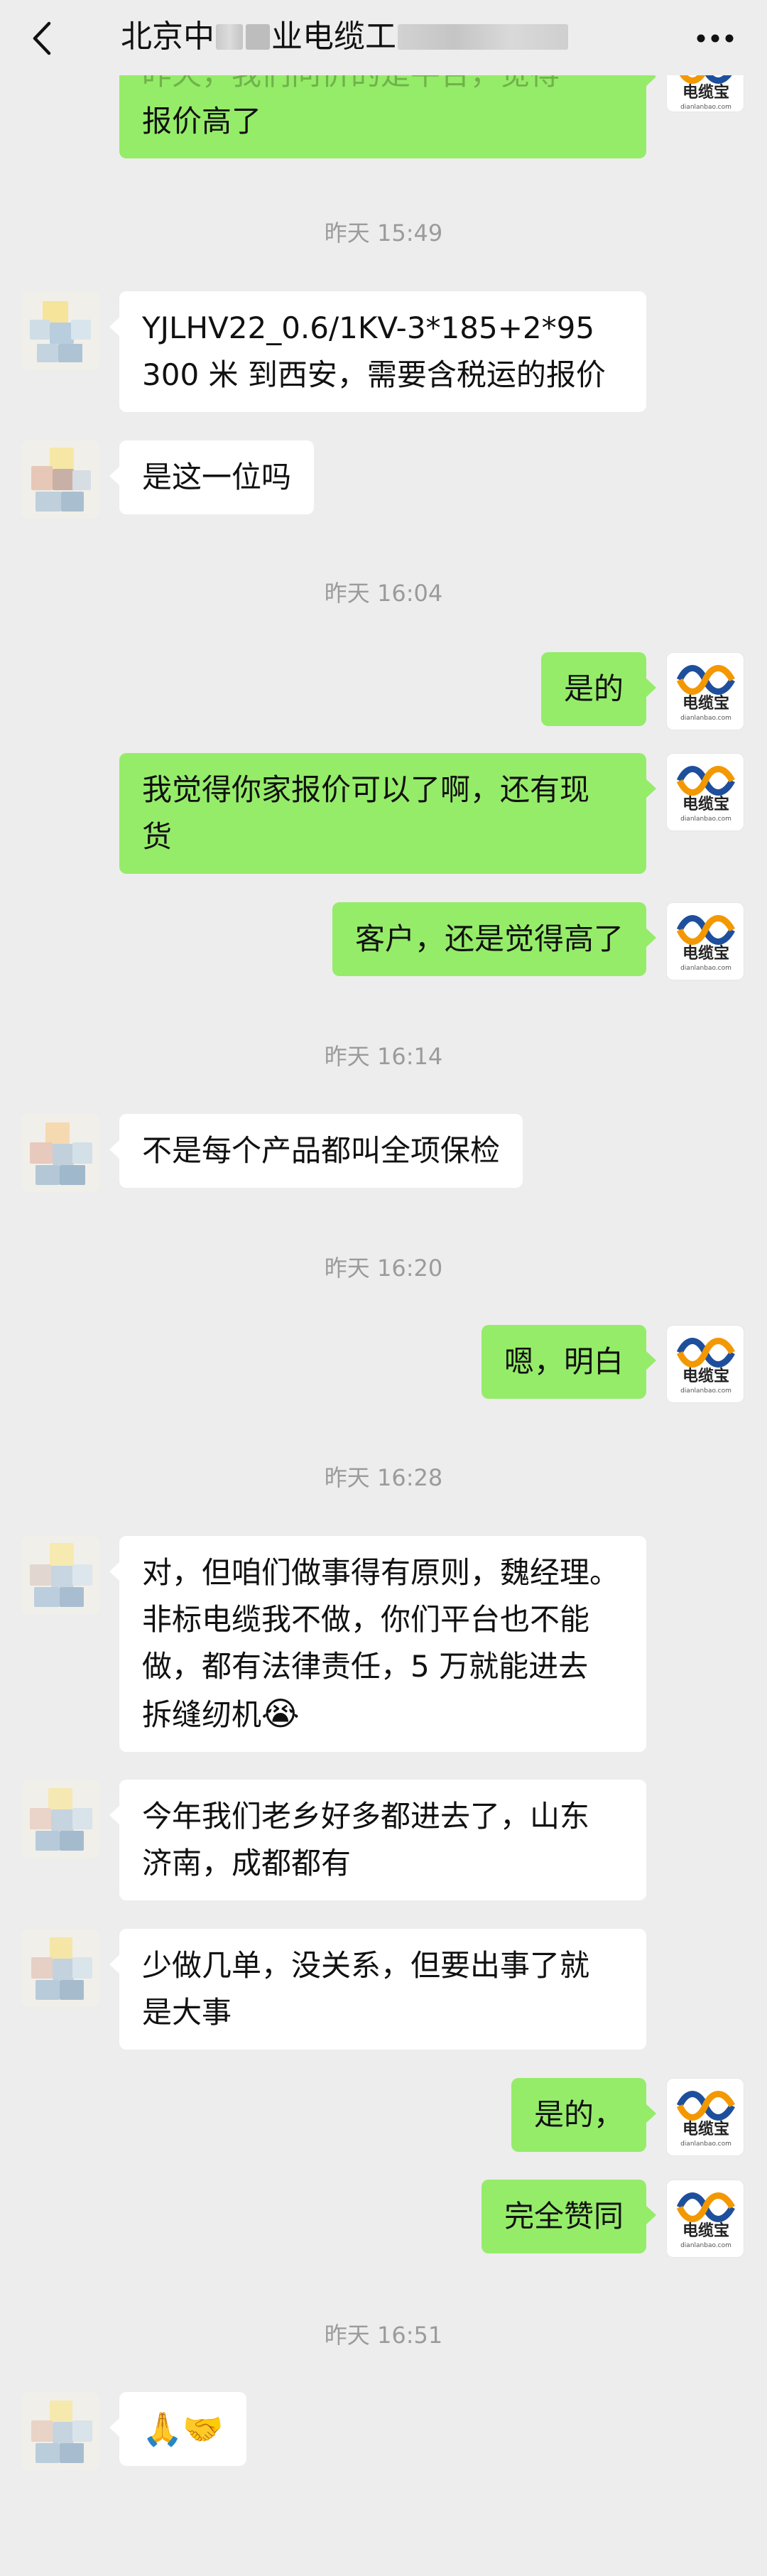  Describe the element at coordinates (489, 938) in the screenshot. I see `message-text: 客户，还是觉得高了` at that location.